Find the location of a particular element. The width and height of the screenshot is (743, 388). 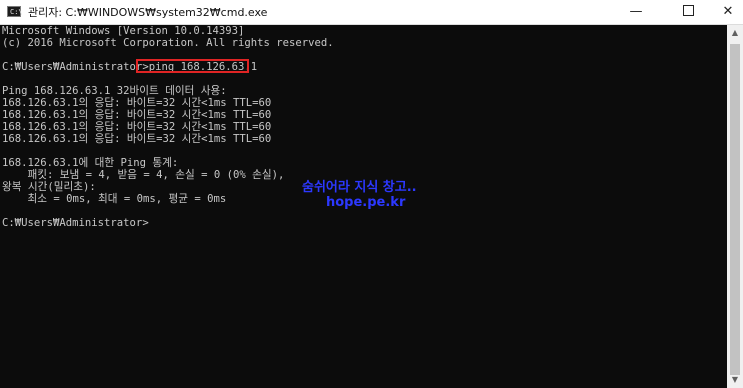

command-highlight-box is located at coordinates (192, 66).